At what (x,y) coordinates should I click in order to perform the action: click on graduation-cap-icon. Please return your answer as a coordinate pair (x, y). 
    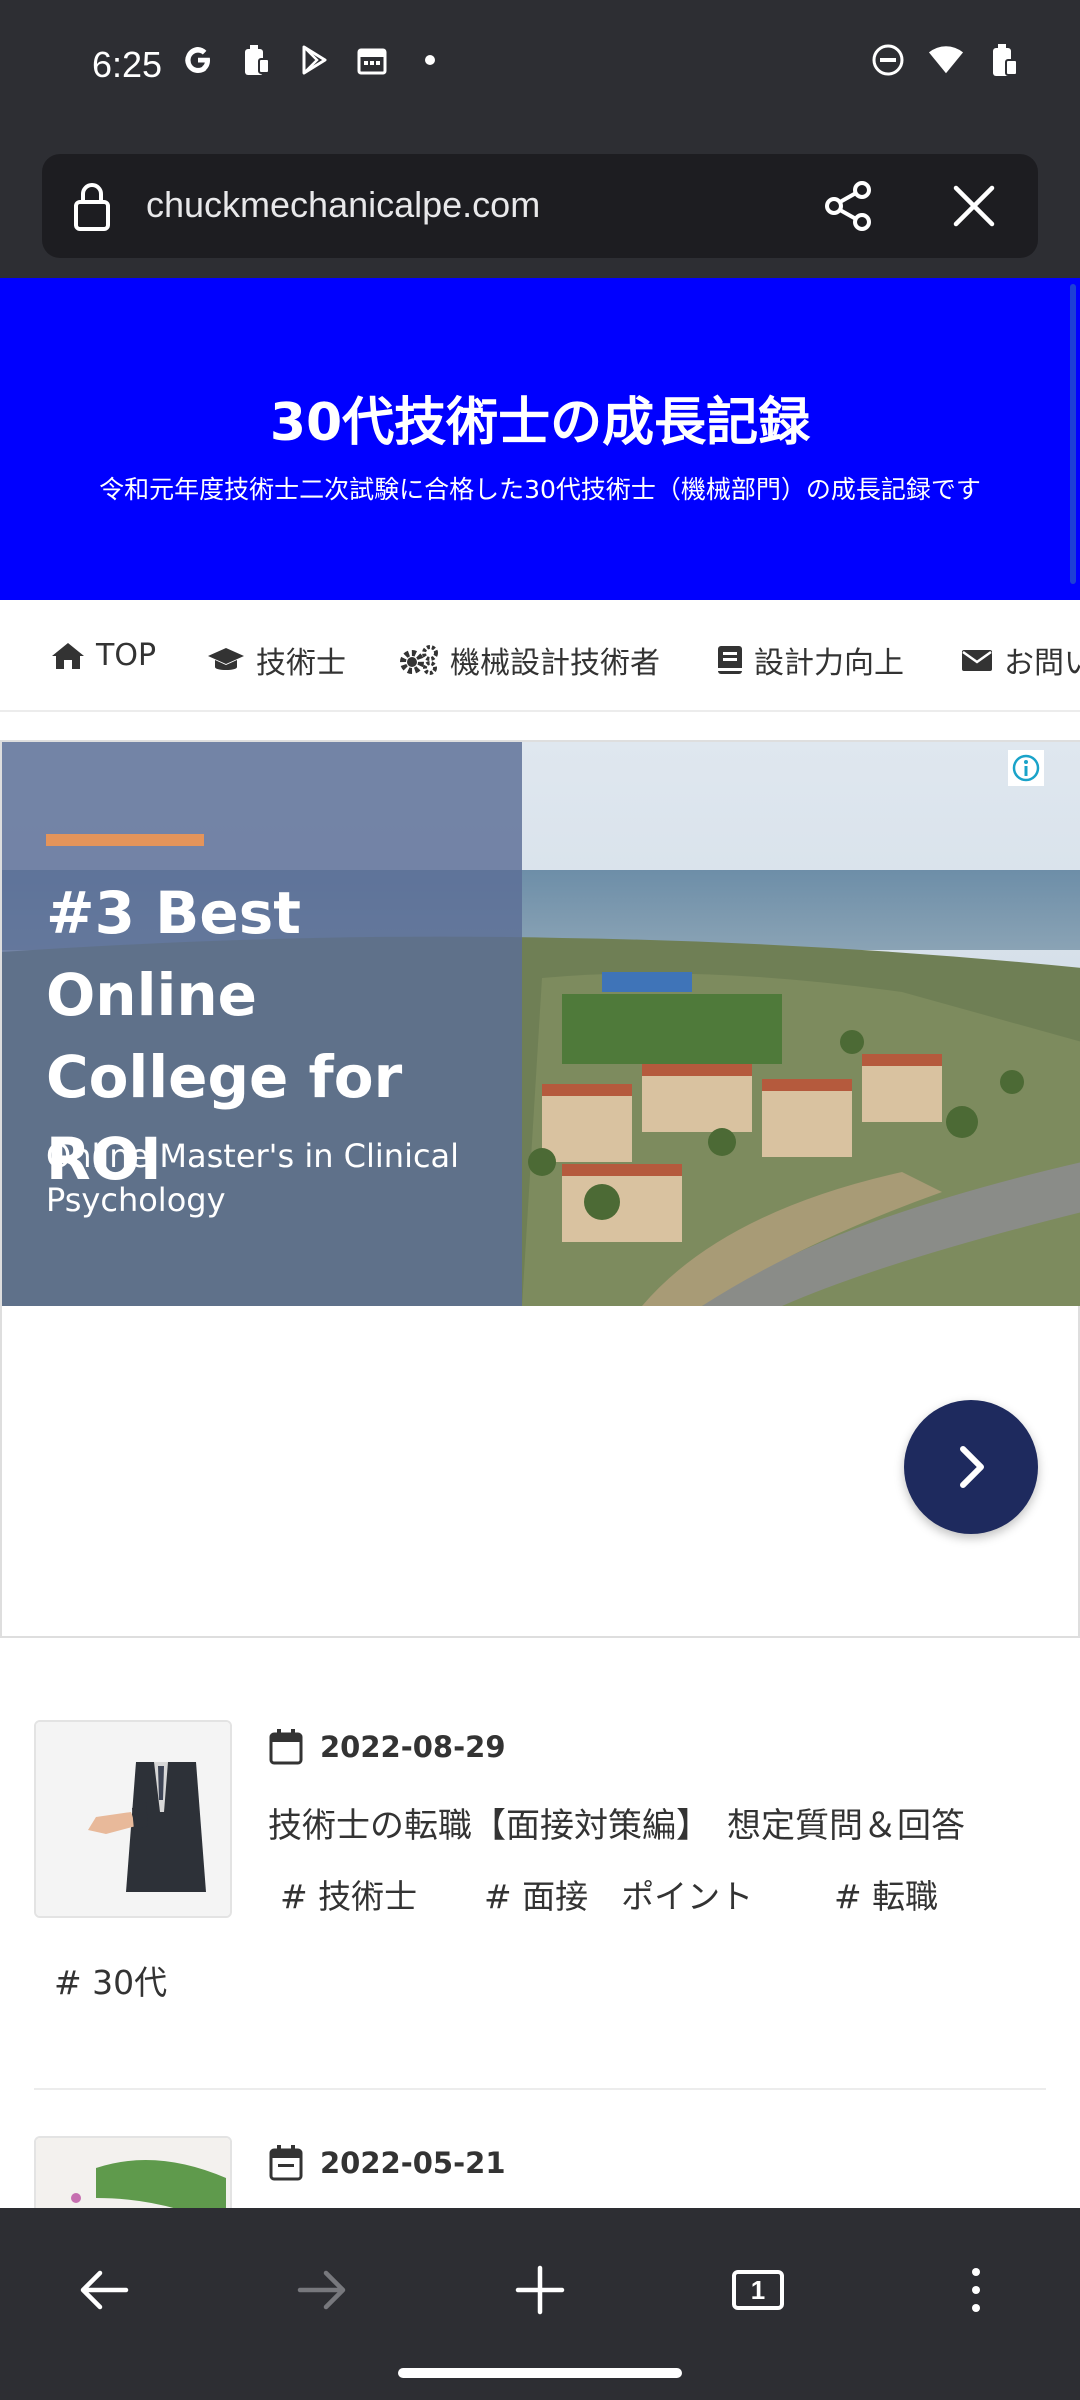
    Looking at the image, I should click on (226, 659).